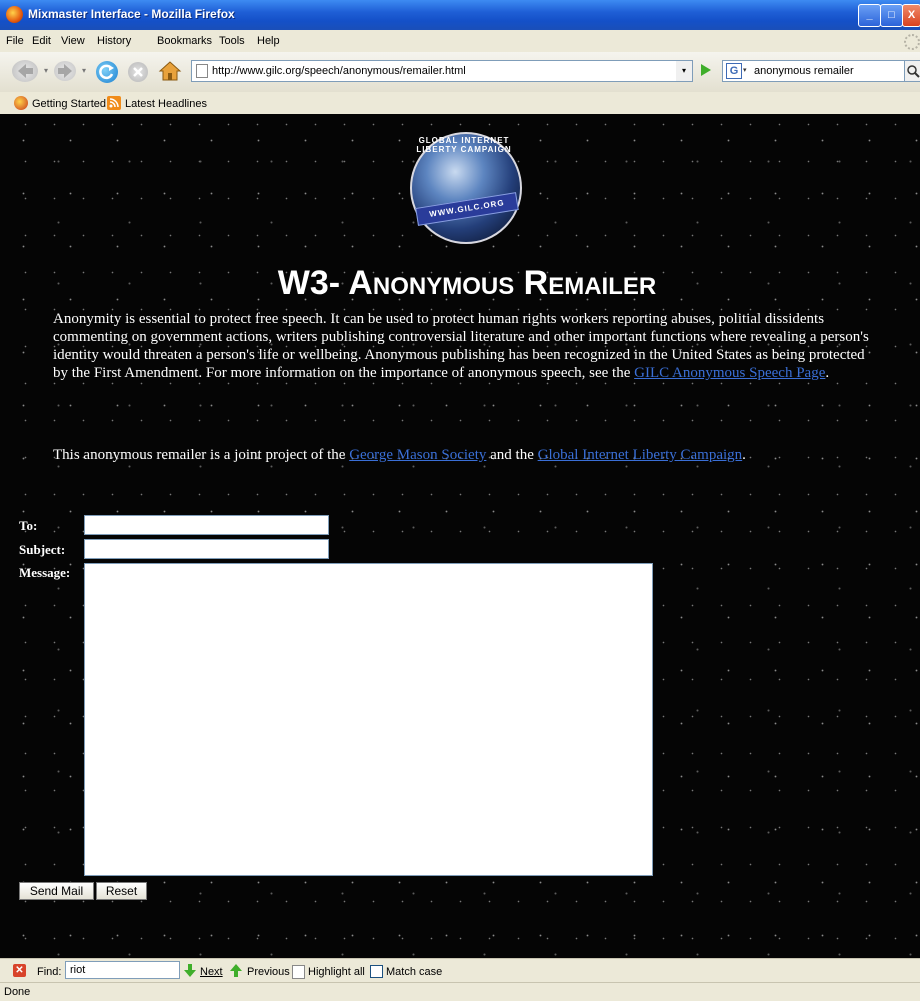 The width and height of the screenshot is (920, 1001). Describe the element at coordinates (268, 972) in the screenshot. I see `find-previous-button: Previous` at that location.